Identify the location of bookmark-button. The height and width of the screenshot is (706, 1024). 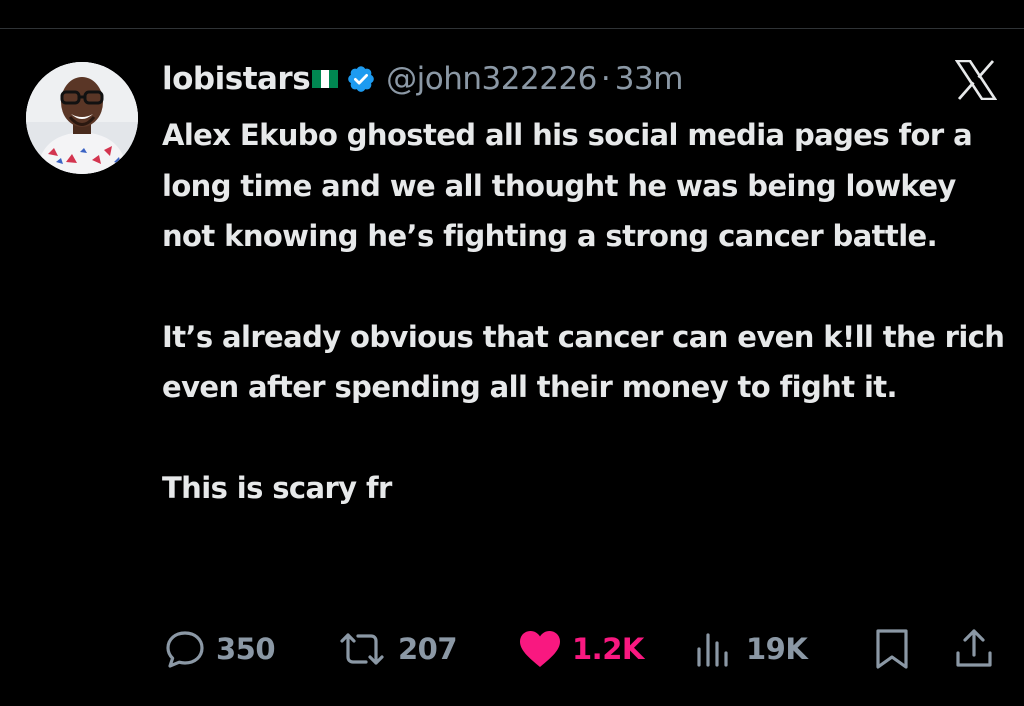
(892, 649).